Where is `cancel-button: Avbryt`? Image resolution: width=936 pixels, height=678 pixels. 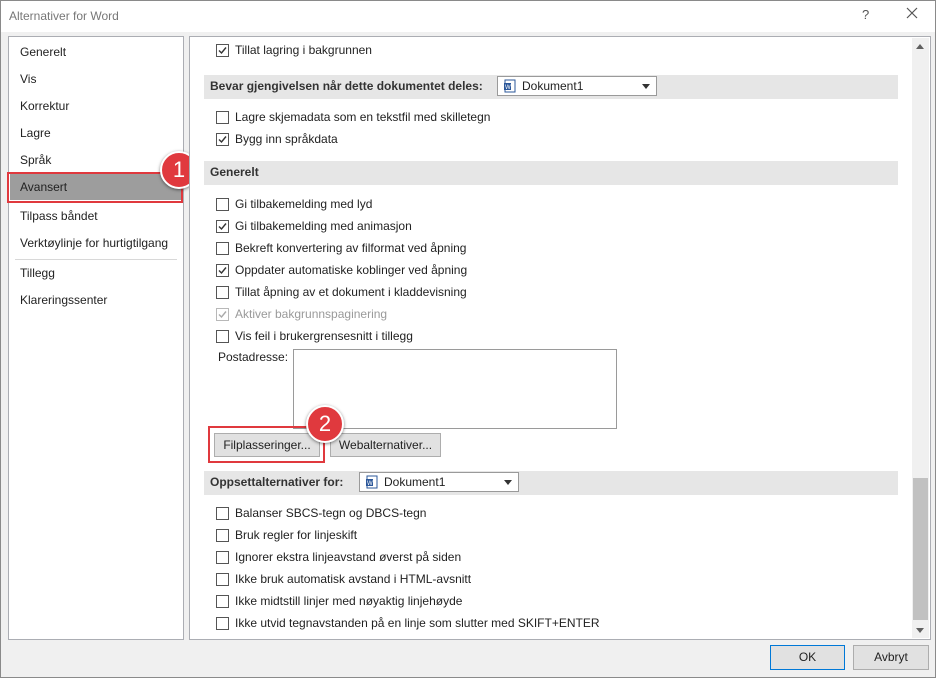
cancel-button: Avbryt is located at coordinates (891, 657).